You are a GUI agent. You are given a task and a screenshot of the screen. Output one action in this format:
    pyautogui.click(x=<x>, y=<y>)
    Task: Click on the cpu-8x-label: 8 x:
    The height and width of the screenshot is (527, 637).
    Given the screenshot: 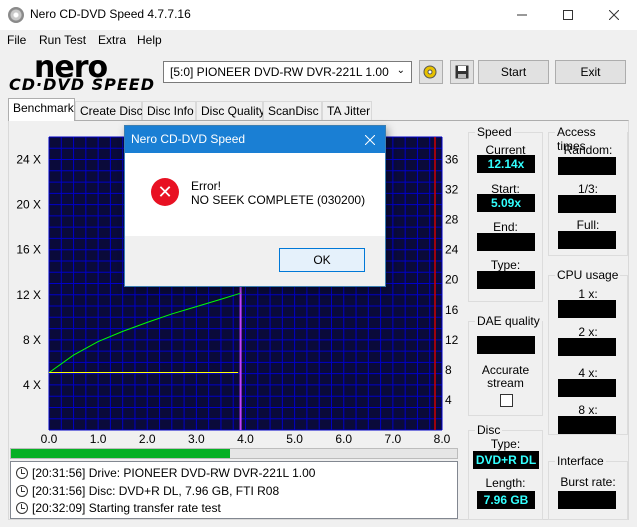 What is the action you would take?
    pyautogui.click(x=588, y=410)
    